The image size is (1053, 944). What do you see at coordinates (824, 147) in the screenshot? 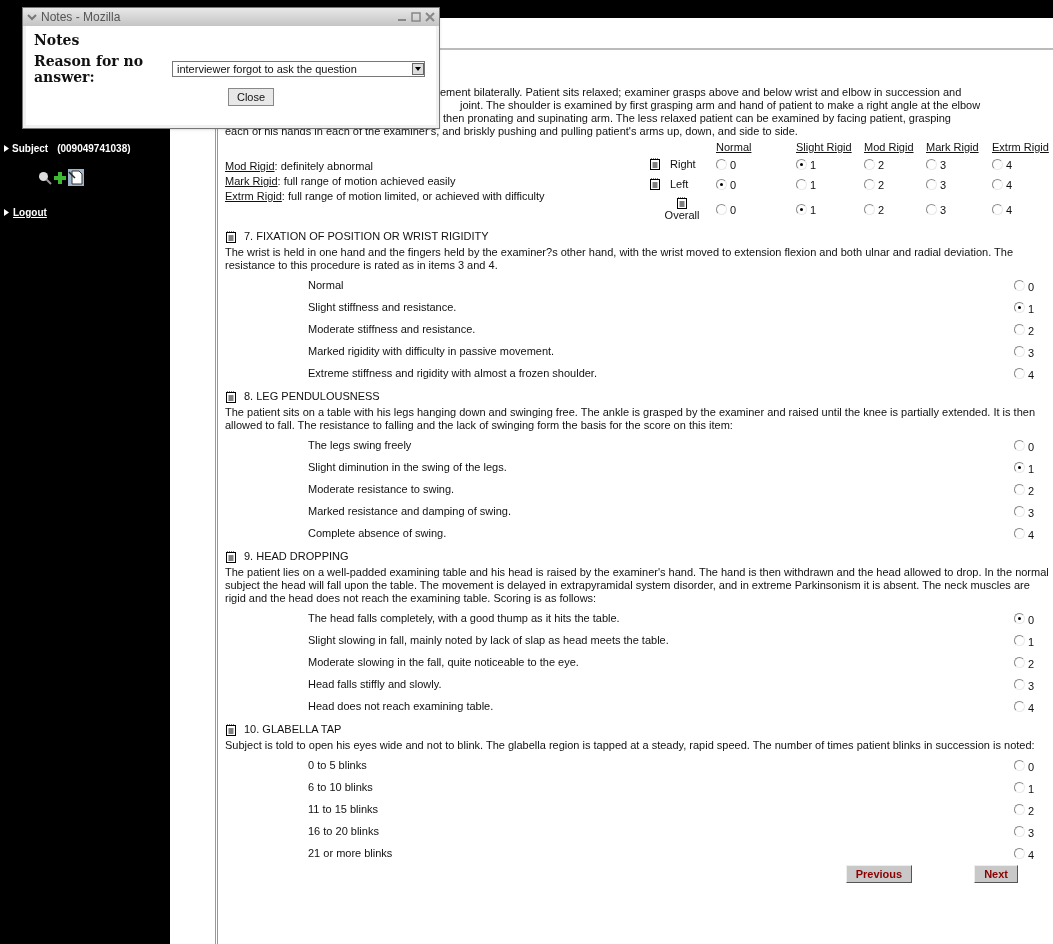
I see `column-header: Slight Rigid` at bounding box center [824, 147].